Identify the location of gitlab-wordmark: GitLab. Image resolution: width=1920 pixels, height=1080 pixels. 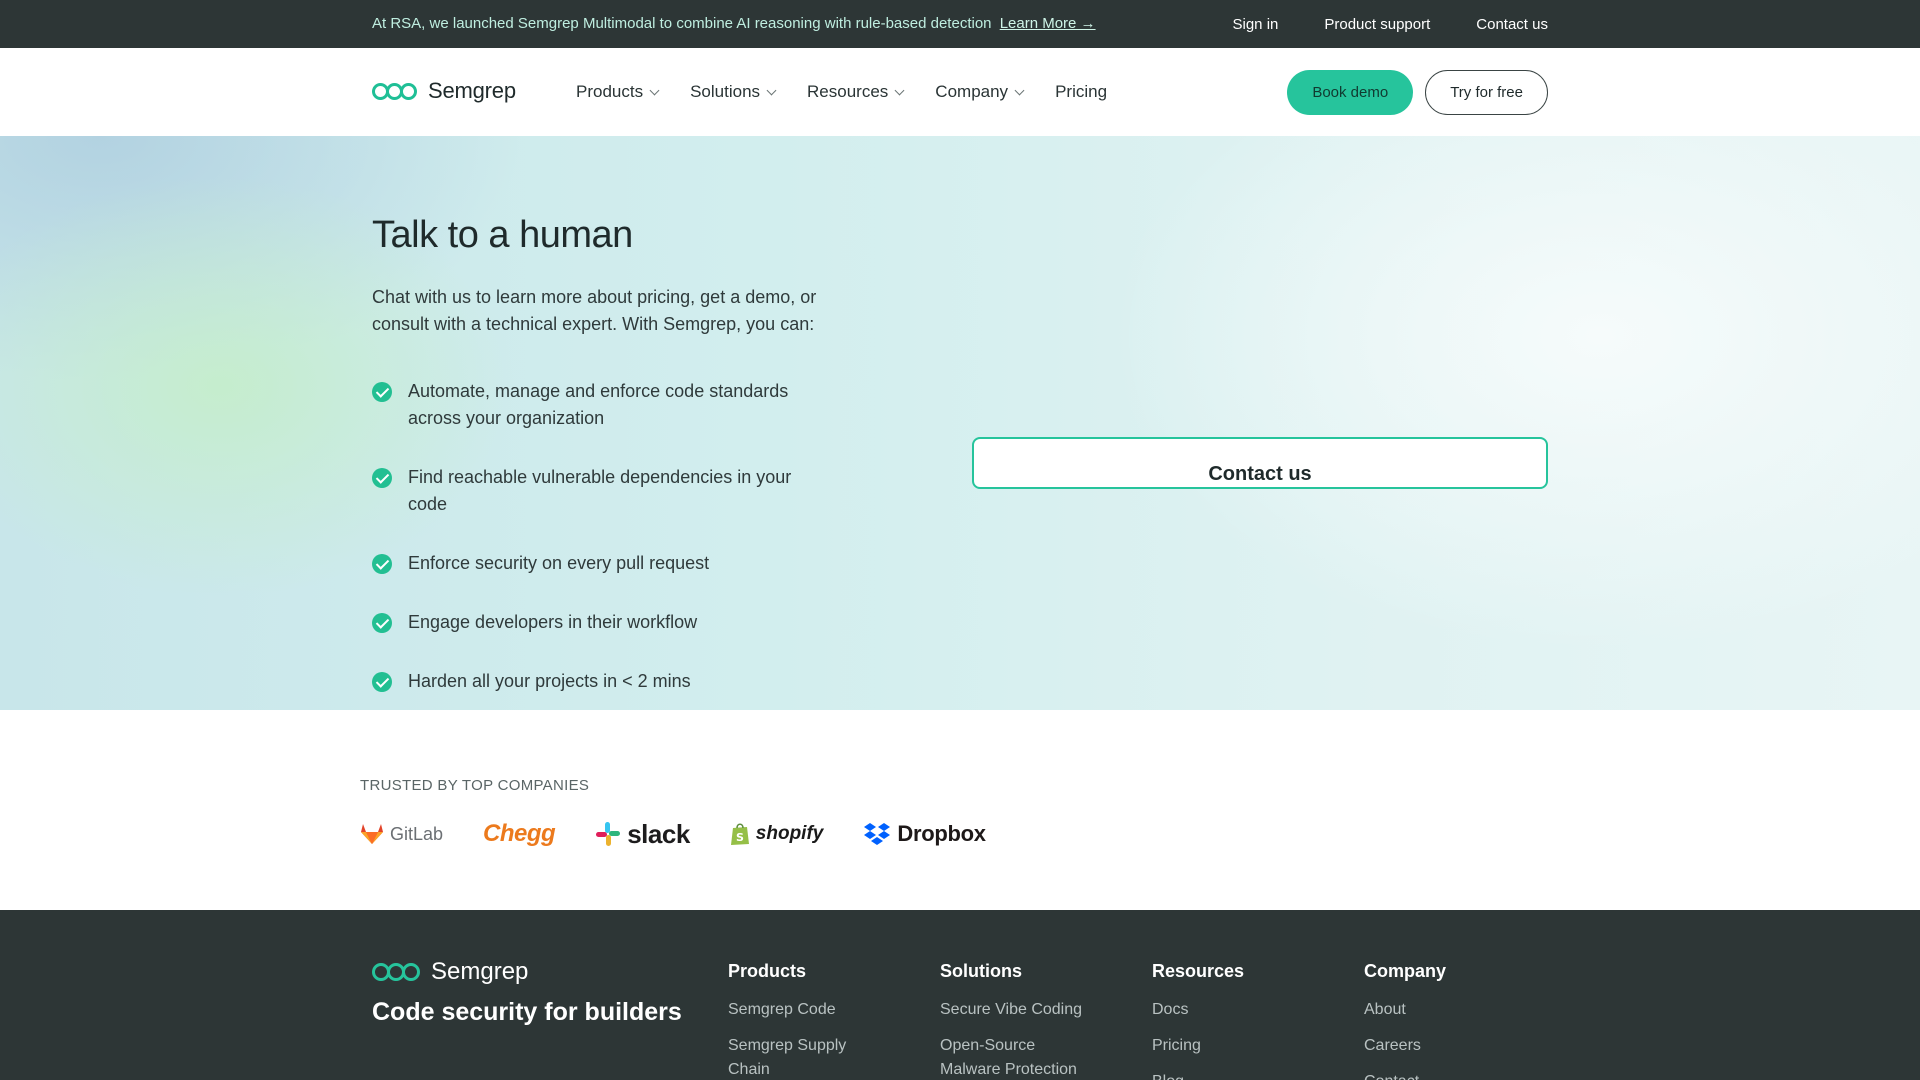
(417, 833).